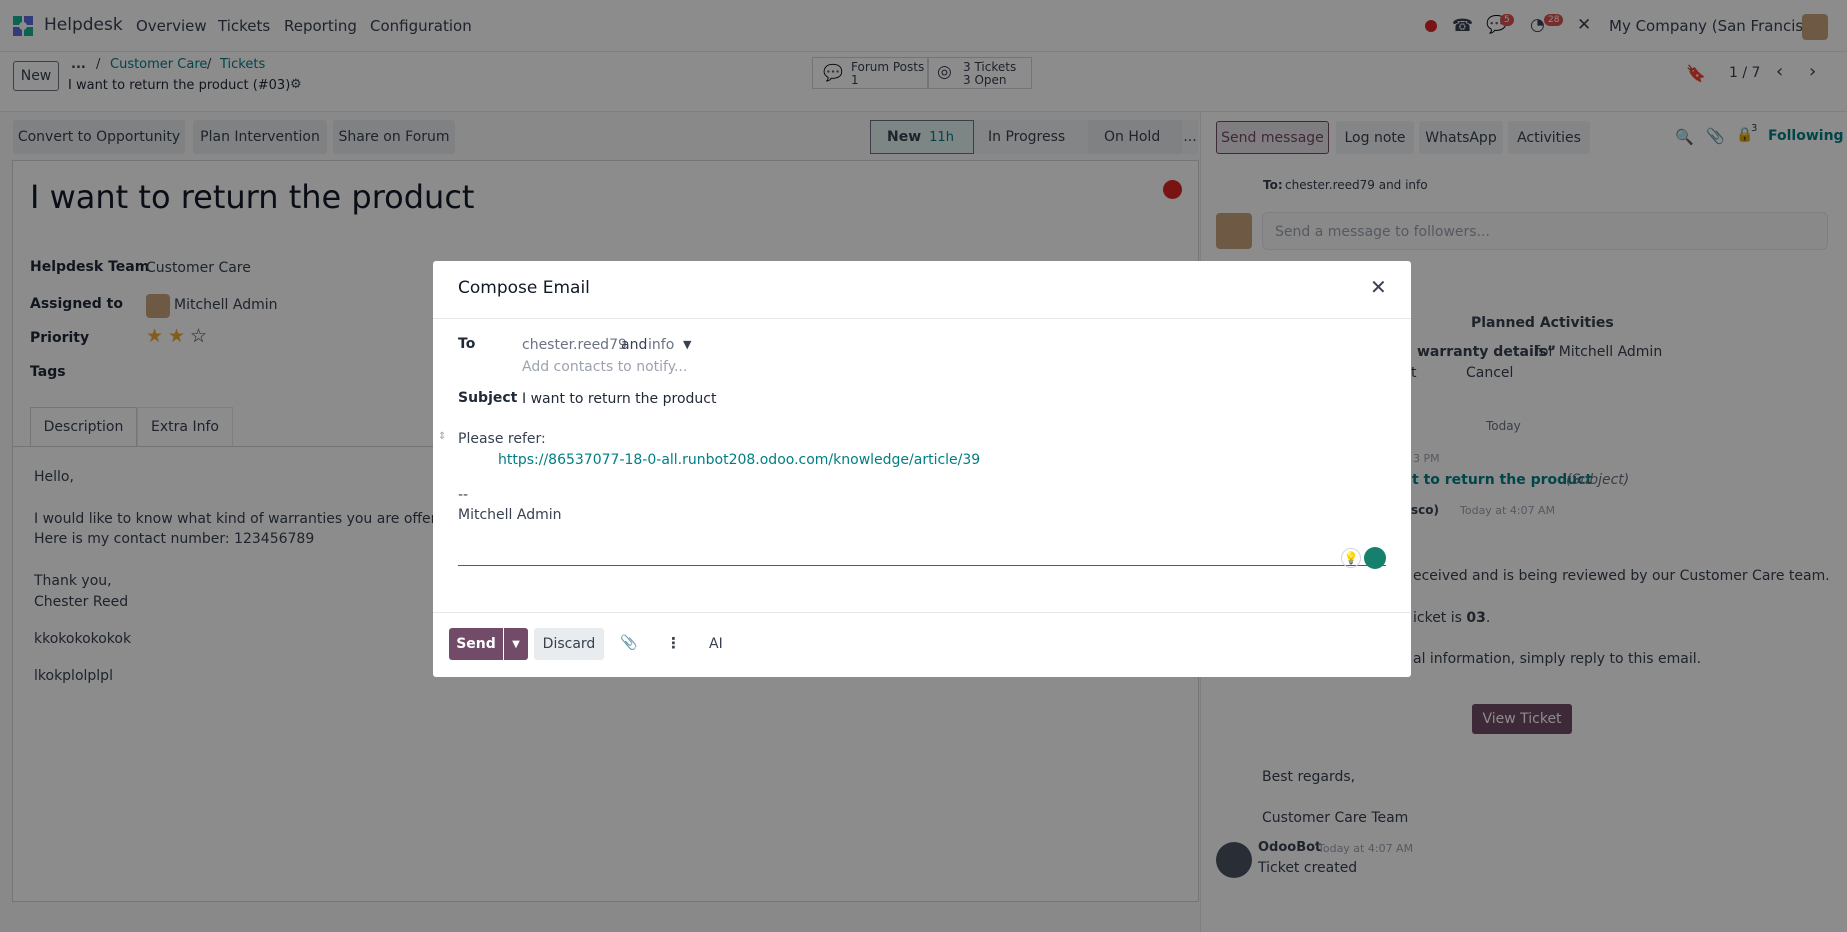 The width and height of the screenshot is (1847, 932). What do you see at coordinates (673, 643) in the screenshot?
I see `more-options-icon: ⋮` at bounding box center [673, 643].